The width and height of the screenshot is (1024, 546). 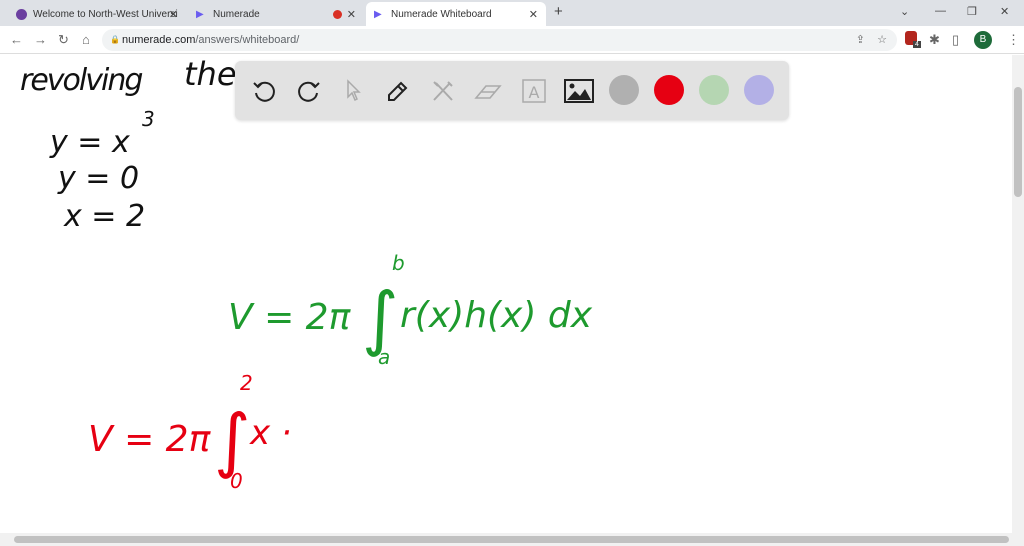 What do you see at coordinates (16, 39) in the screenshot?
I see `back-button: ←` at bounding box center [16, 39].